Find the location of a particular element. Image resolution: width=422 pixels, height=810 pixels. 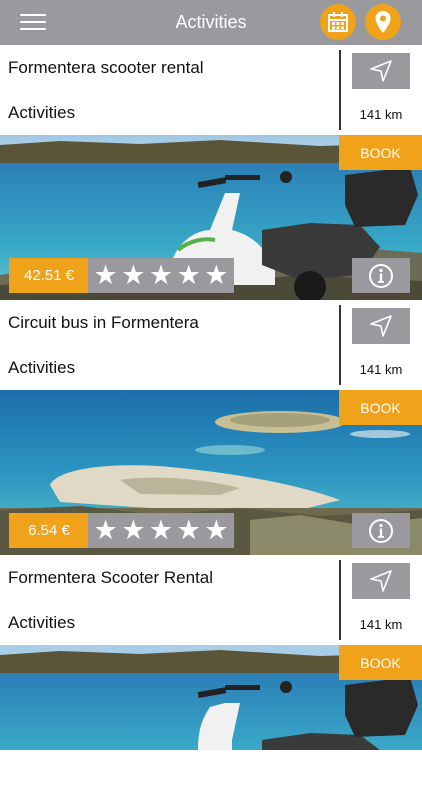

price-badge: 6.54 € is located at coordinates (49, 530).